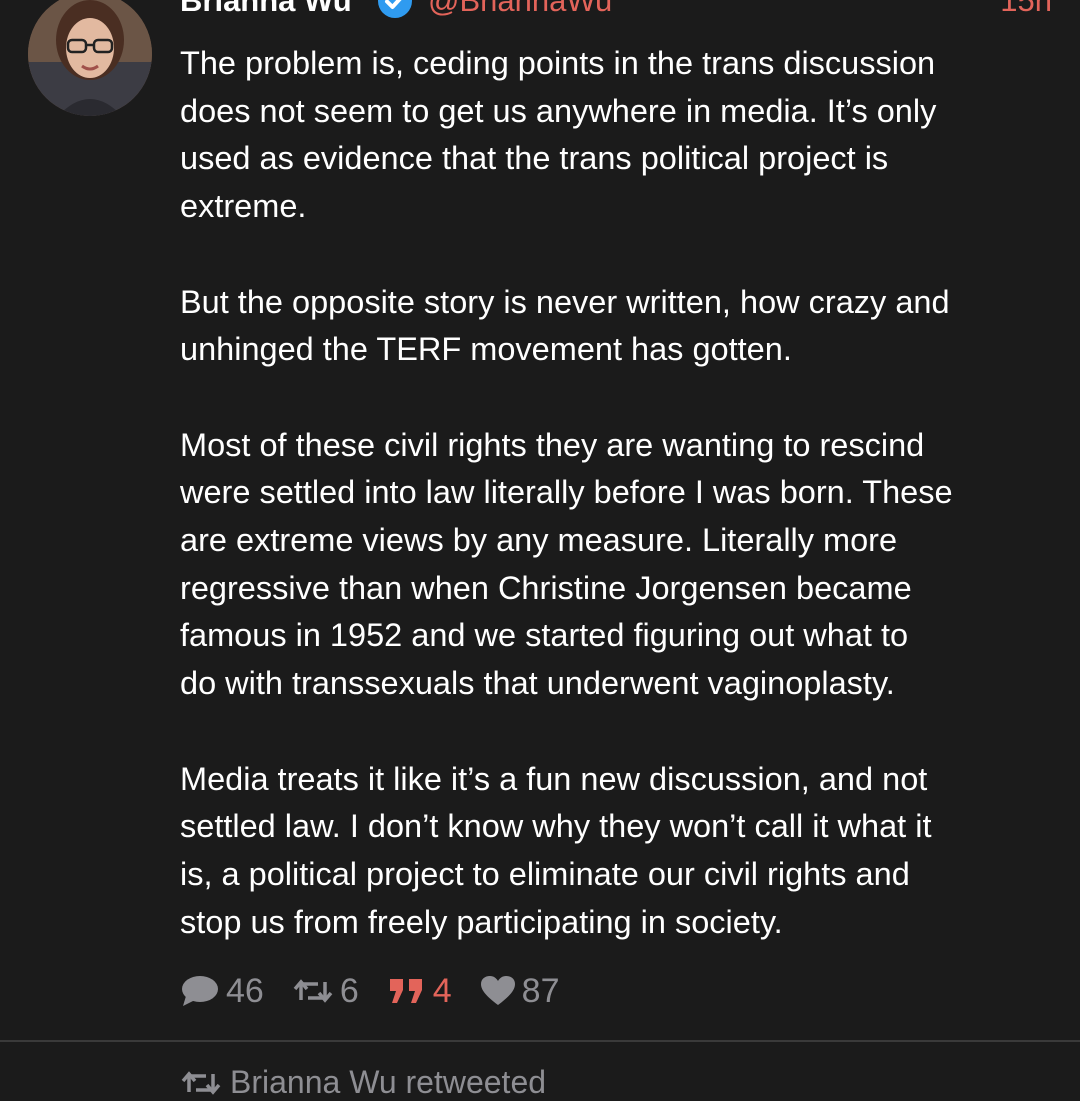  I want to click on reply-count: 46, so click(245, 990).